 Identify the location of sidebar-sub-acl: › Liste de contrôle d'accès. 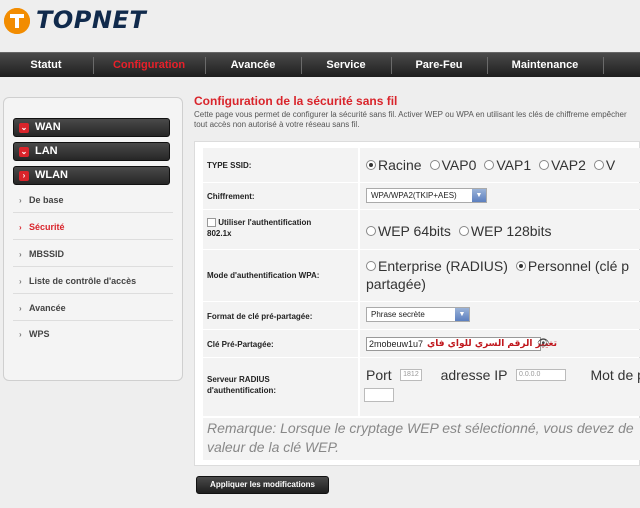
(77, 281).